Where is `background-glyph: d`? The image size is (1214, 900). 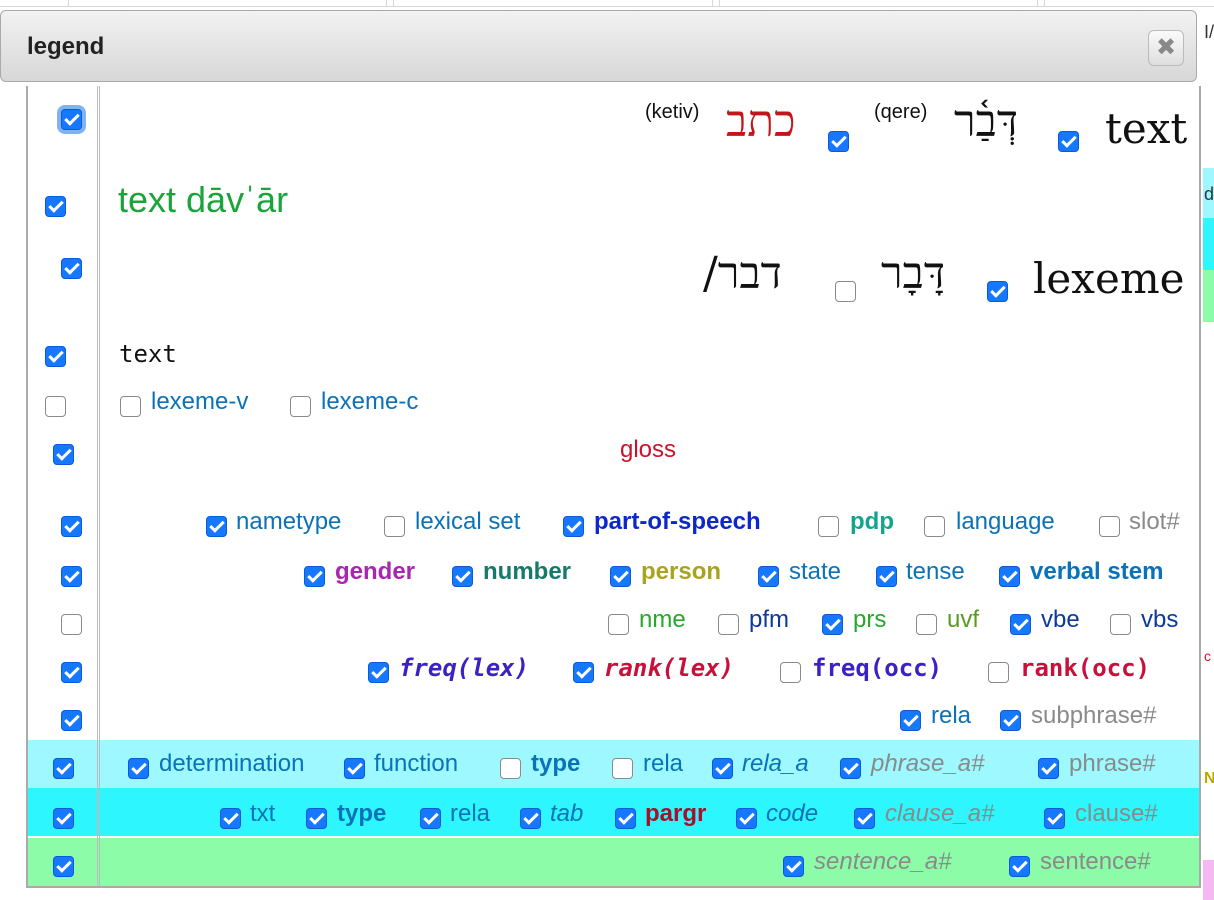
background-glyph: d is located at coordinates (1209, 194).